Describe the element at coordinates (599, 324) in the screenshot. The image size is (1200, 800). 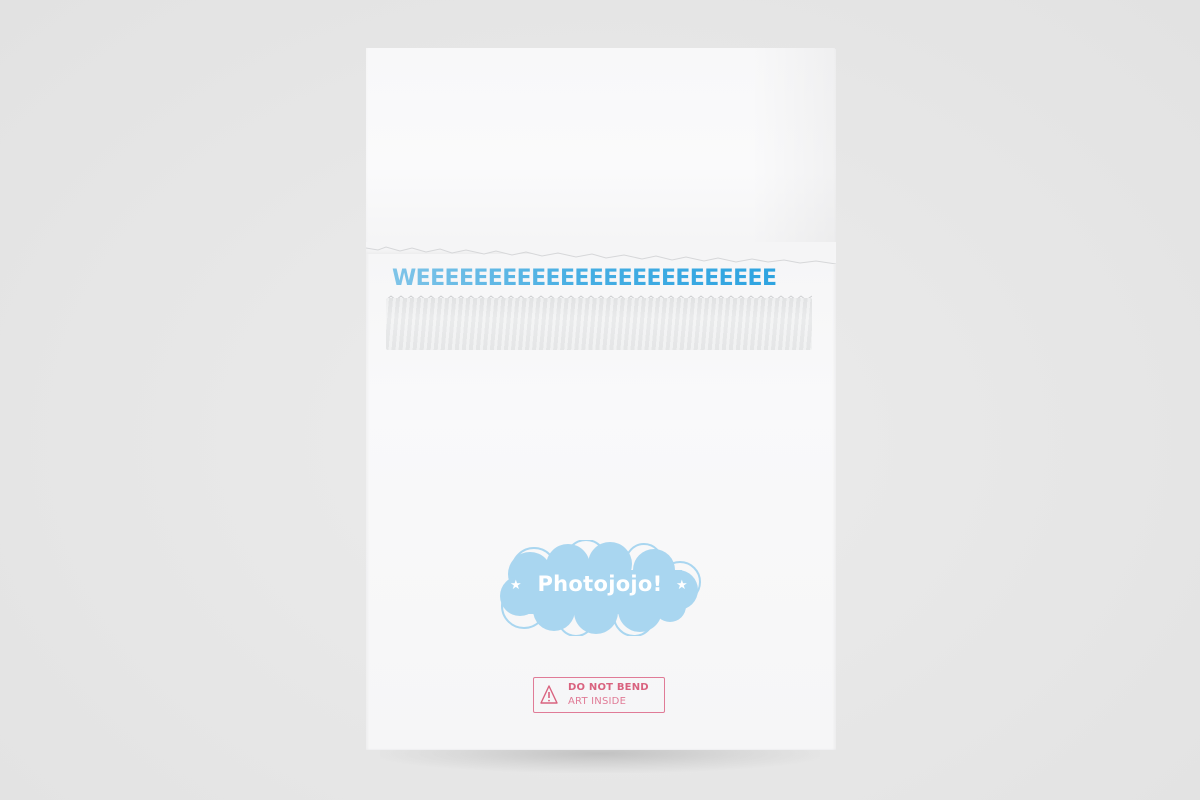
I see `envelope-window` at that location.